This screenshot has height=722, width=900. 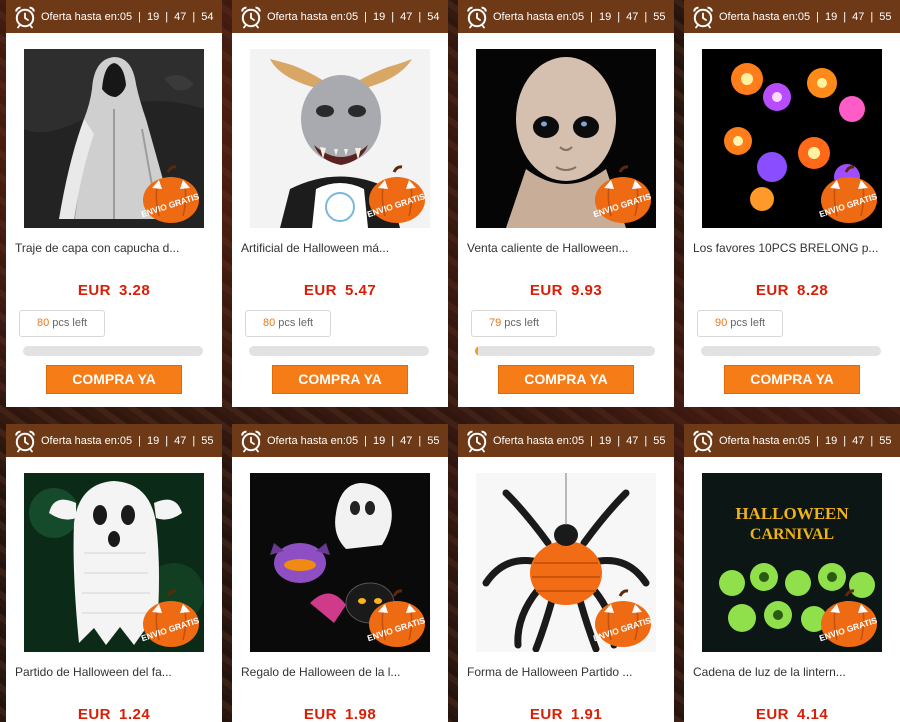 I want to click on product-price: EUR 1.98, so click(x=340, y=714).